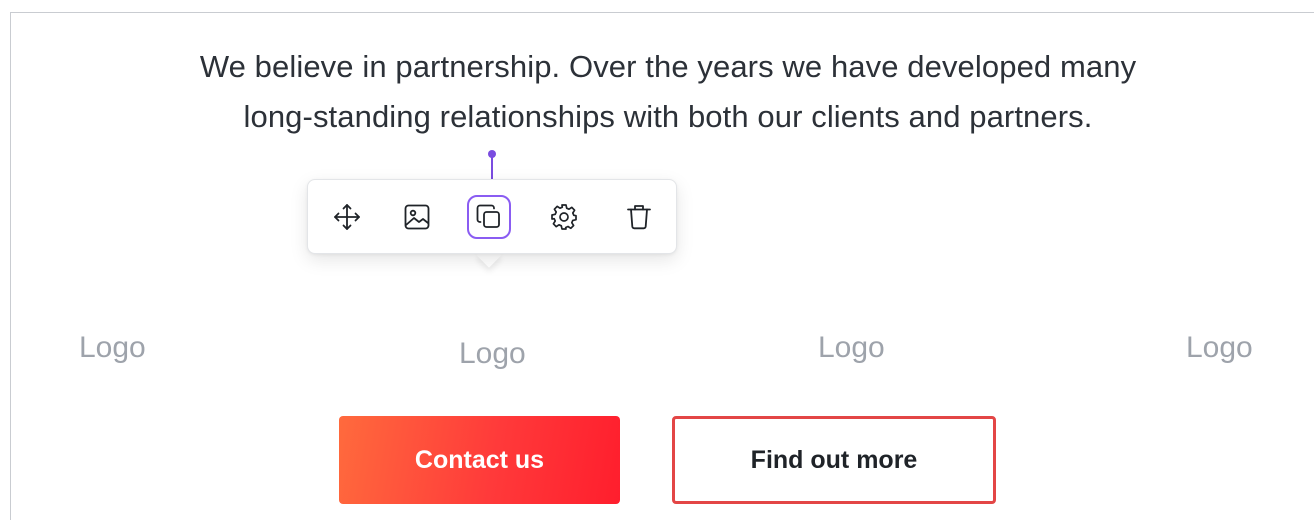  Describe the element at coordinates (479, 460) in the screenshot. I see `contact-us-button: Contact us` at that location.